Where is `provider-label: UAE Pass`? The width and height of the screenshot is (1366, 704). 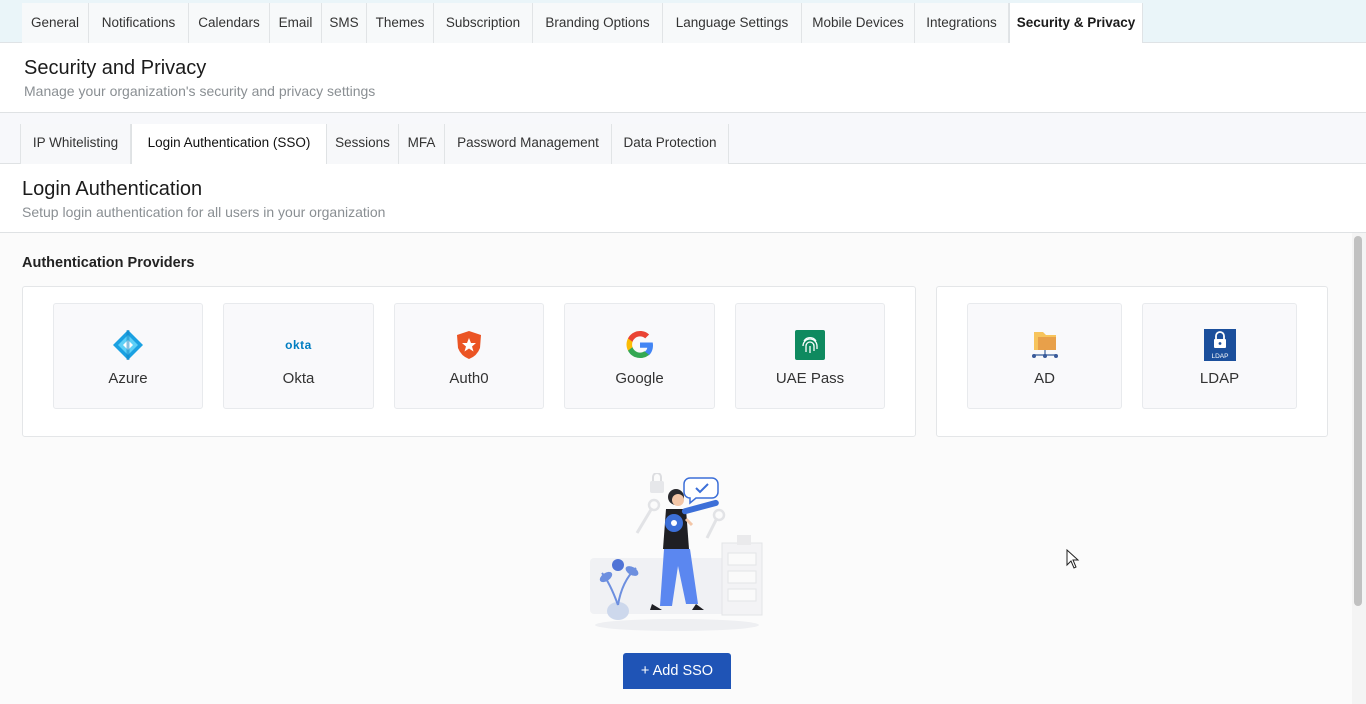 provider-label: UAE Pass is located at coordinates (810, 378).